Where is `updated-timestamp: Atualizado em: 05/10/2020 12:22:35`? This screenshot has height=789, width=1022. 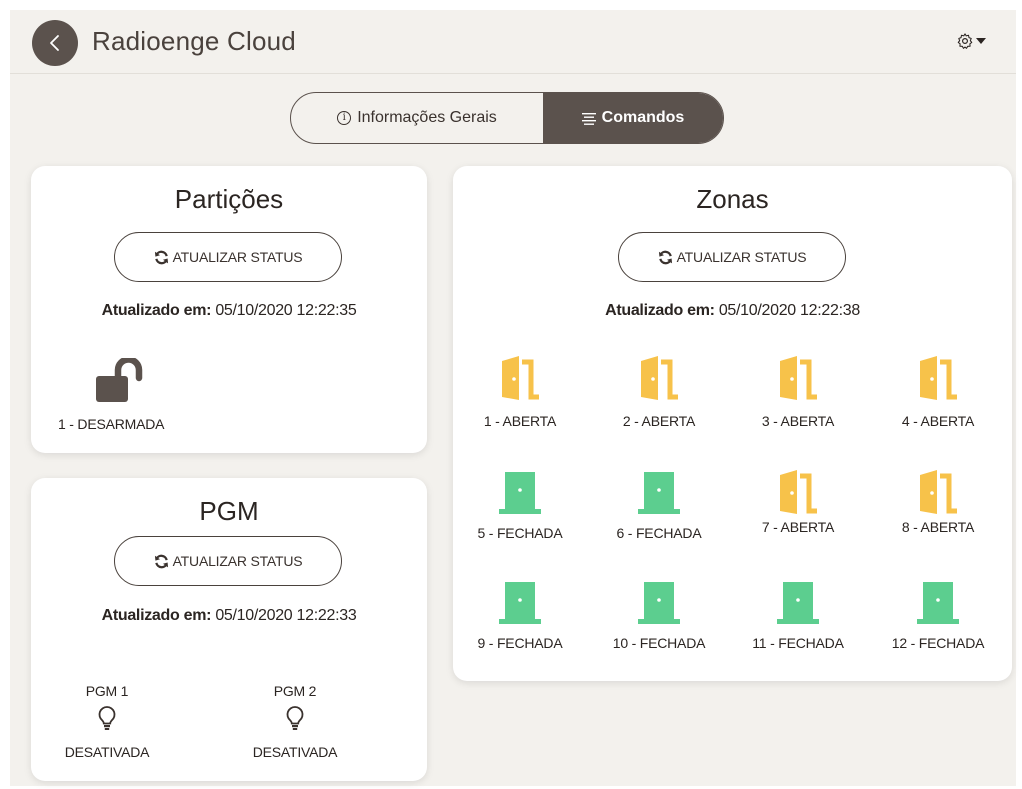
updated-timestamp: Atualizado em: 05/10/2020 12:22:35 is located at coordinates (229, 311).